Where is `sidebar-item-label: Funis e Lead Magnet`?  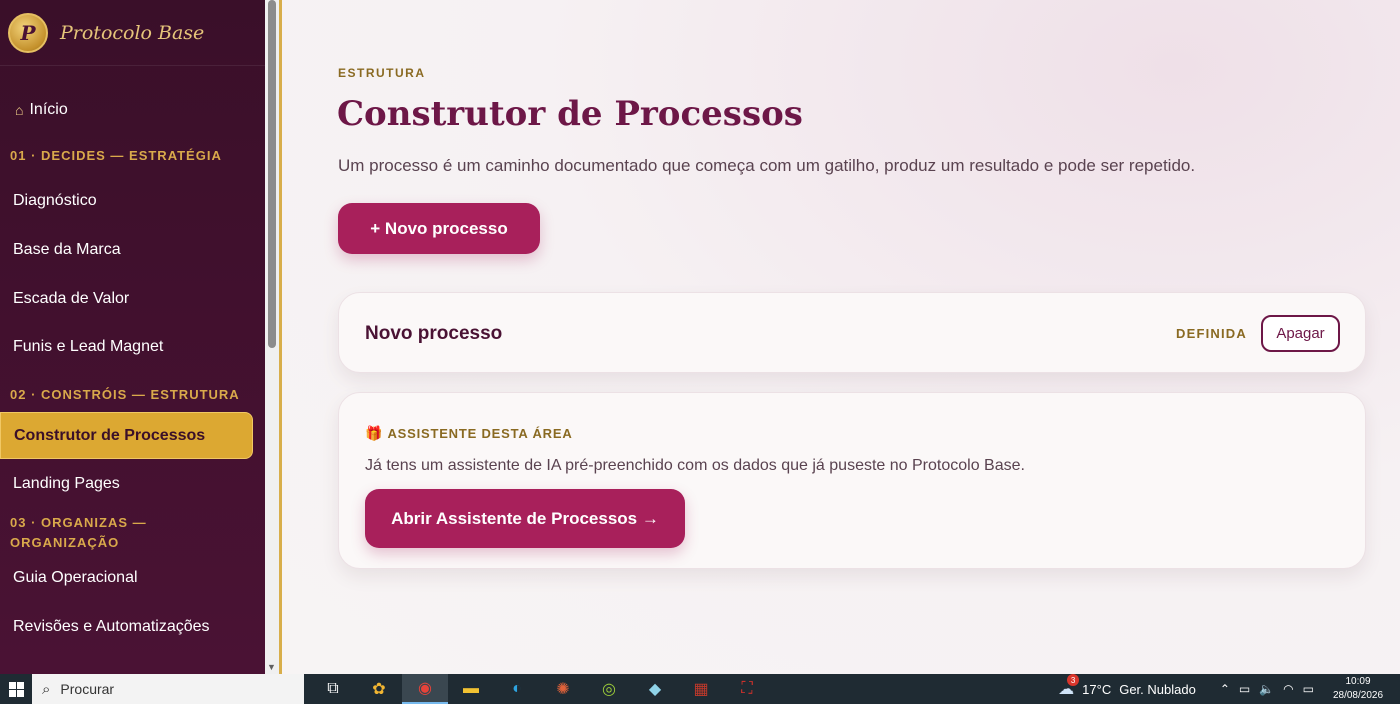 sidebar-item-label: Funis e Lead Magnet is located at coordinates (88, 346).